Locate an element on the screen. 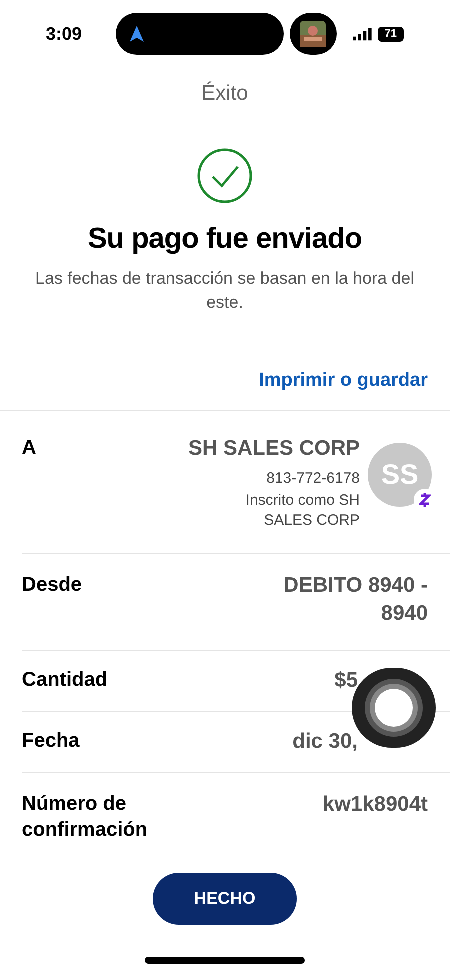 This screenshot has height=976, width=450. page-title: Éxito is located at coordinates (225, 93).